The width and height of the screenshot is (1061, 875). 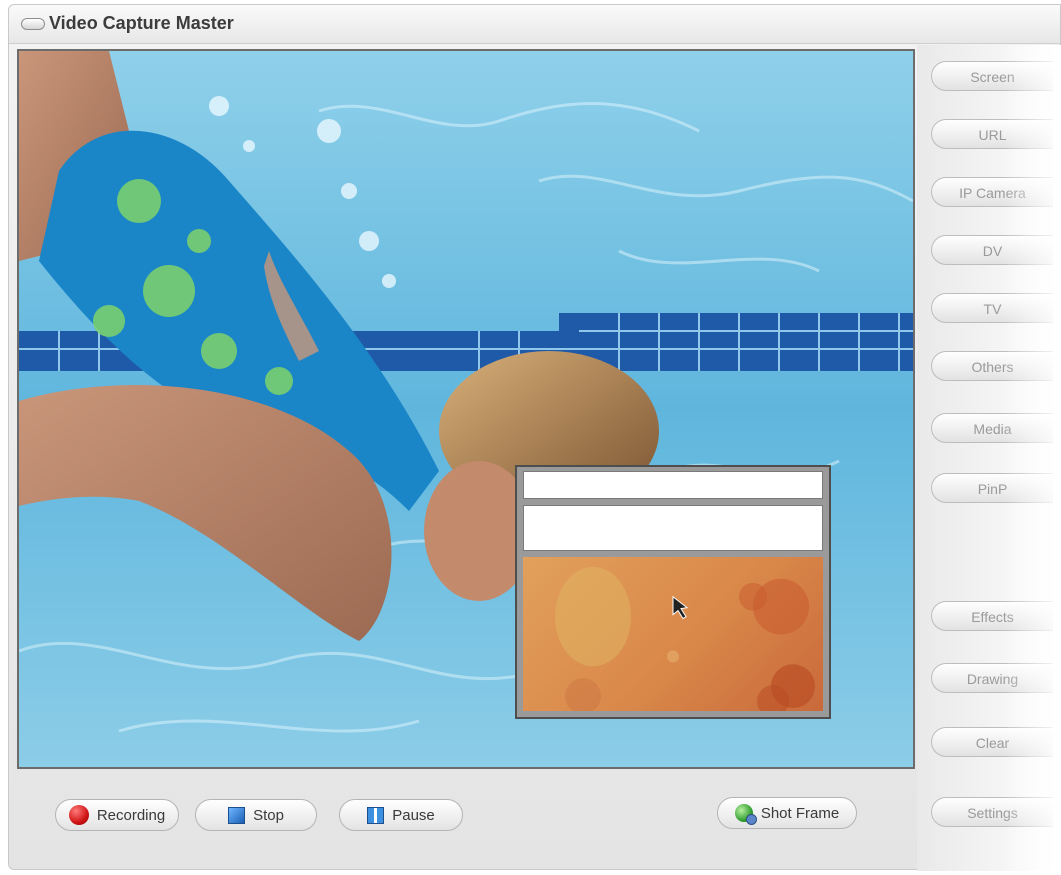 What do you see at coordinates (673, 528) in the screenshot?
I see `pip-toolbar` at bounding box center [673, 528].